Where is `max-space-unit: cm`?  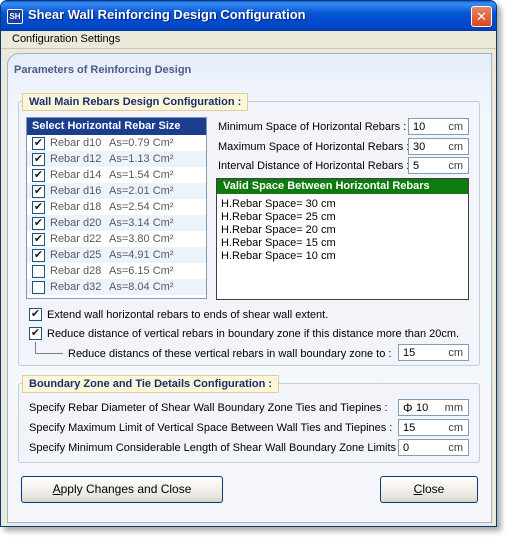
max-space-unit: cm is located at coordinates (455, 147).